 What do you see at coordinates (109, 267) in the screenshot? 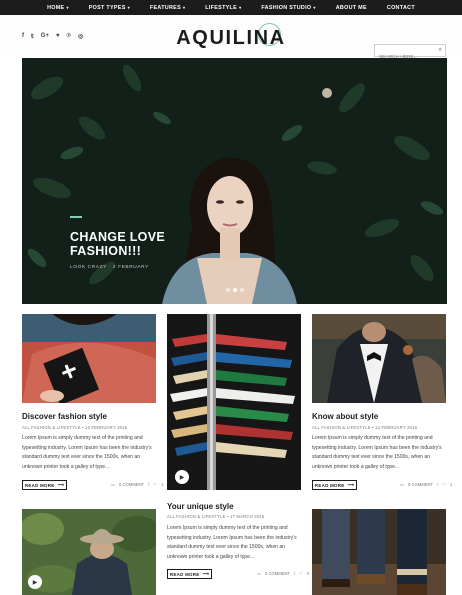
I see `hero-meta: LOOK CRAZY · 2 FEBRUARY` at bounding box center [109, 267].